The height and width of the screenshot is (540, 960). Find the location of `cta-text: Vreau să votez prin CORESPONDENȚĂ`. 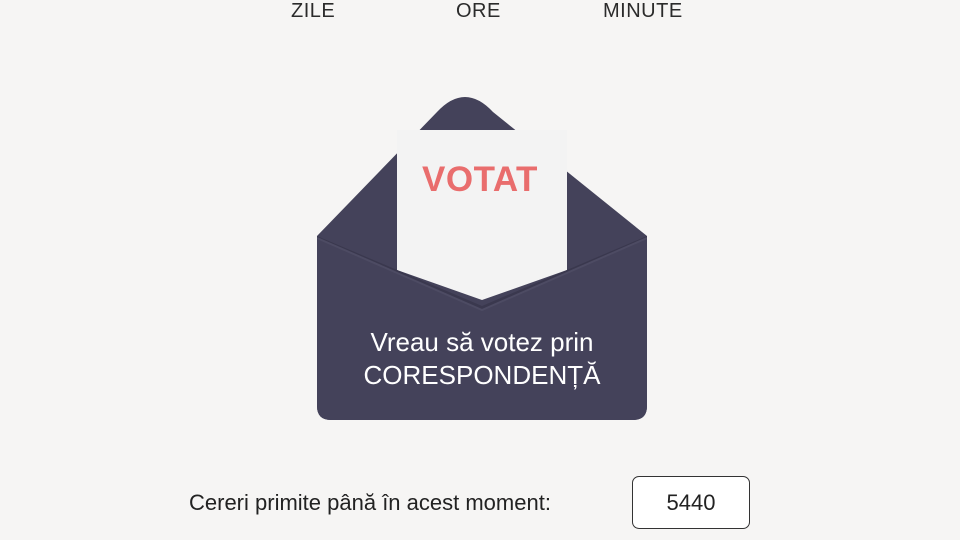

cta-text: Vreau să votez prin CORESPONDENȚĂ is located at coordinates (482, 359).